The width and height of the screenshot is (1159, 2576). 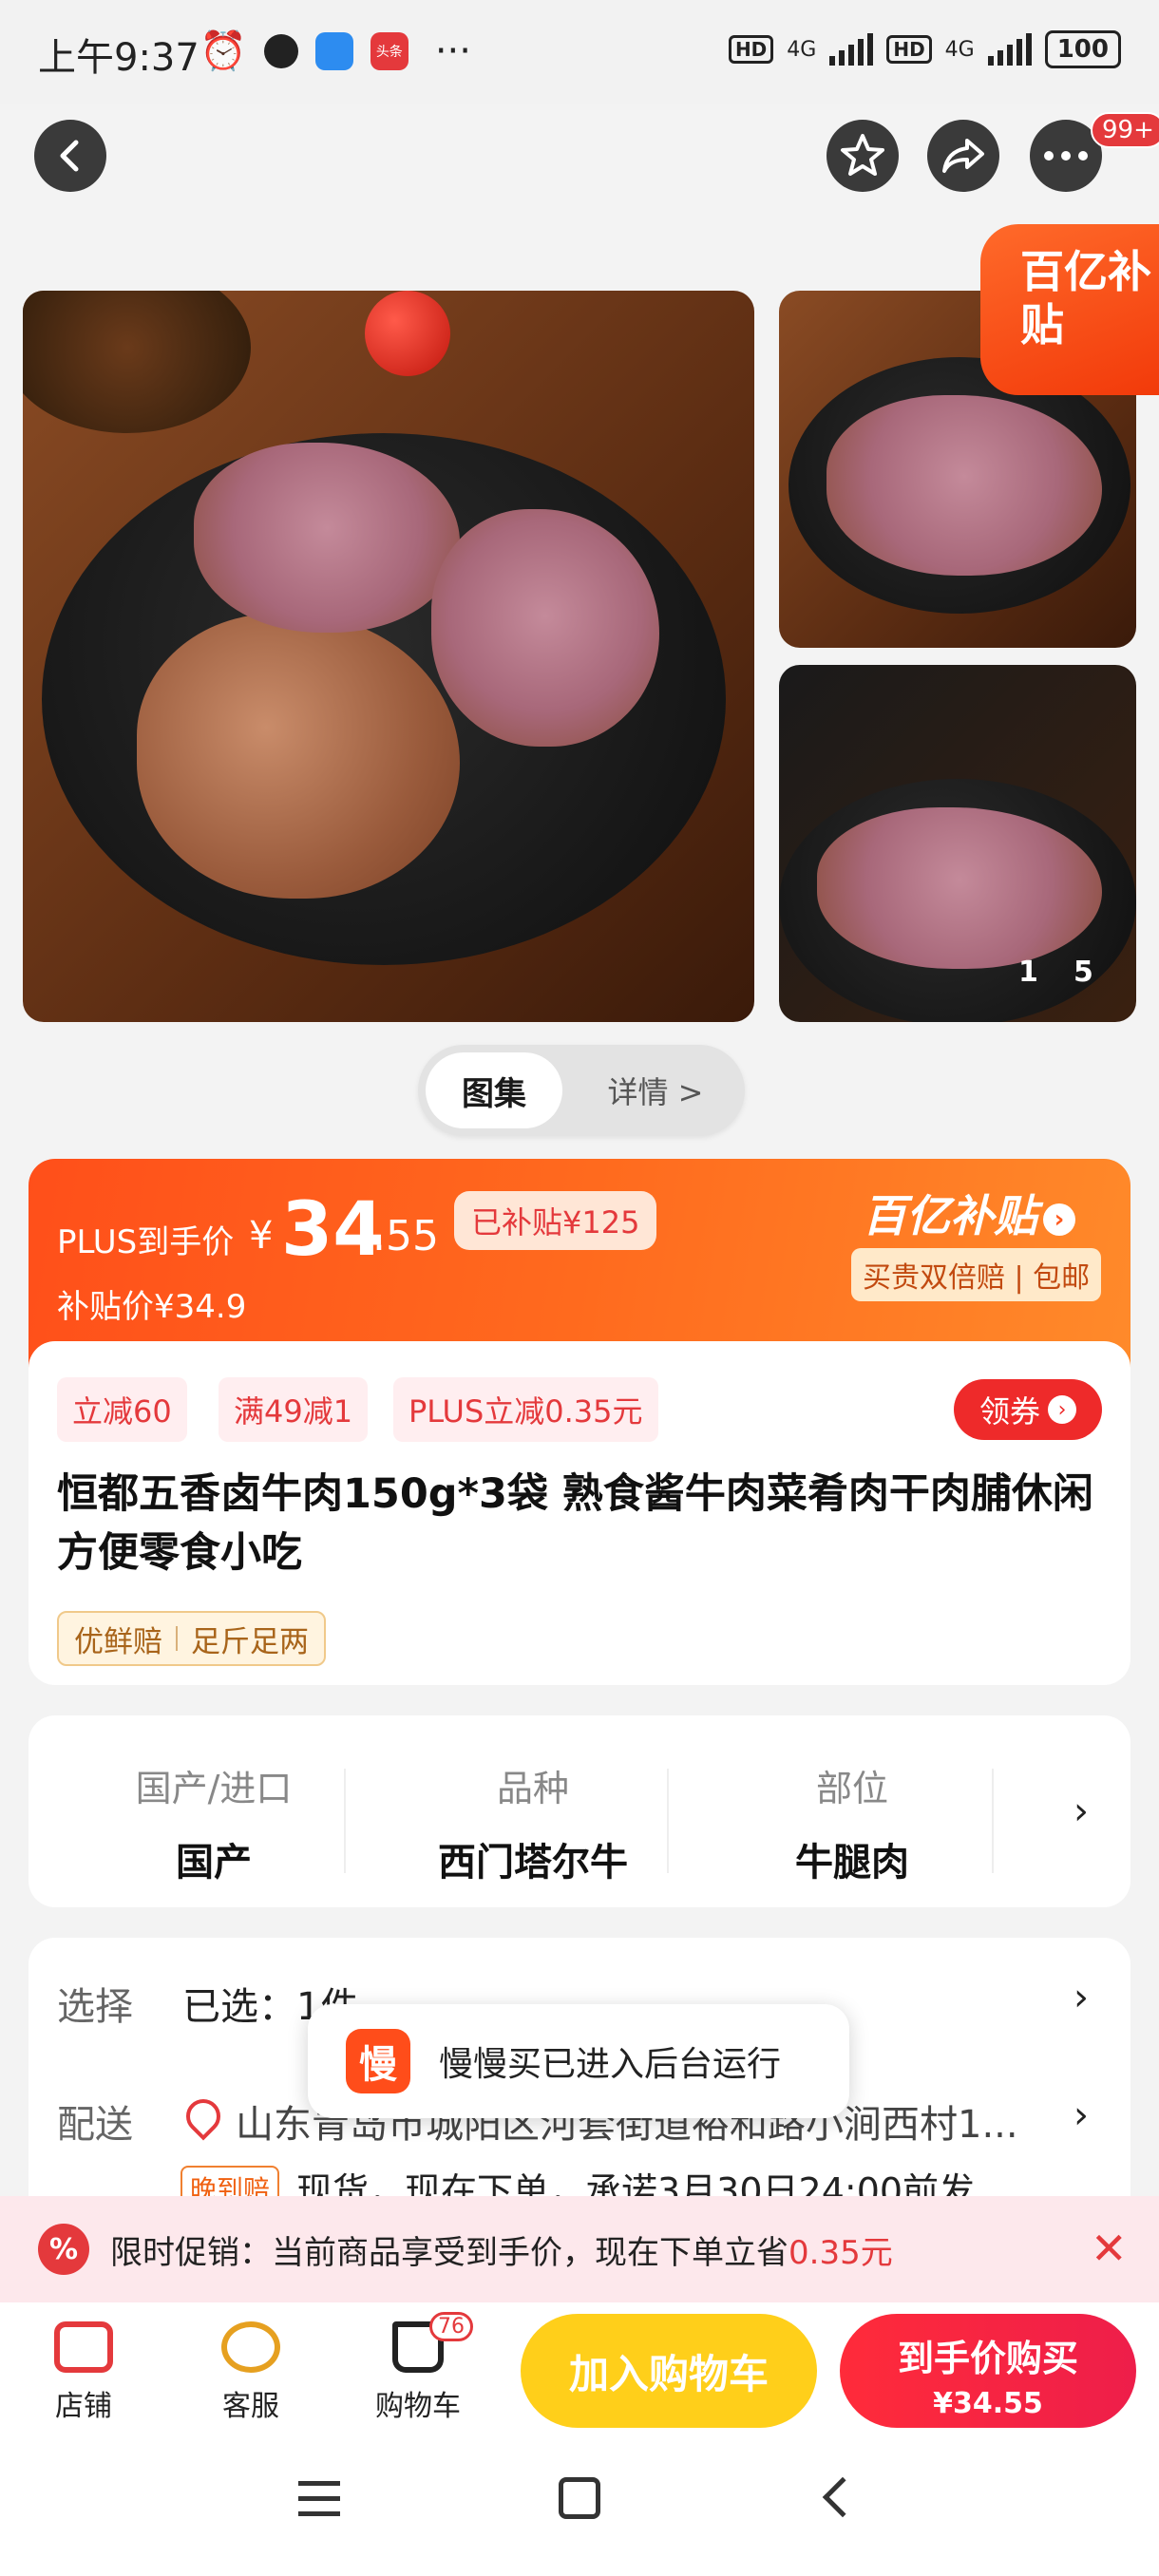 I want to click on share-button, so click(x=963, y=156).